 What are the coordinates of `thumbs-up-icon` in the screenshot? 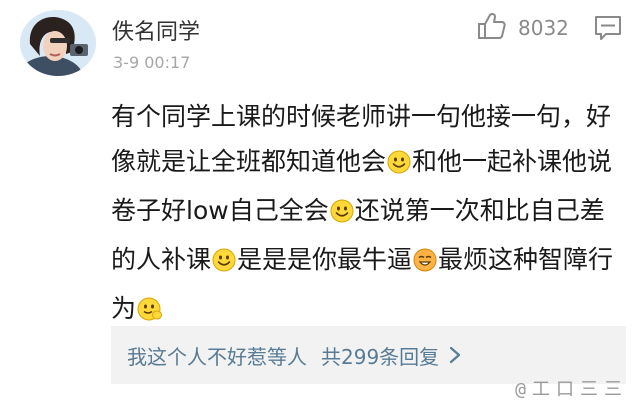 It's located at (491, 28).